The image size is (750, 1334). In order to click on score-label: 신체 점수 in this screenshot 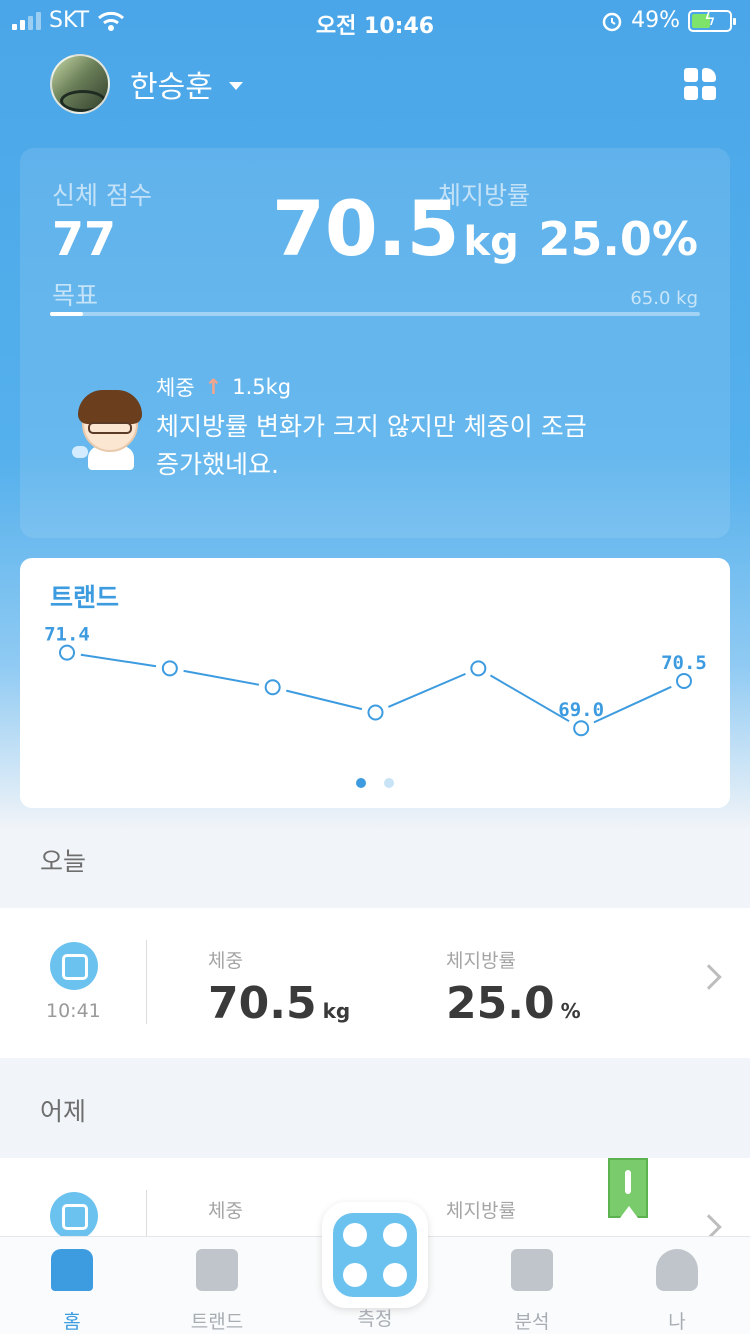, I will do `click(102, 195)`.